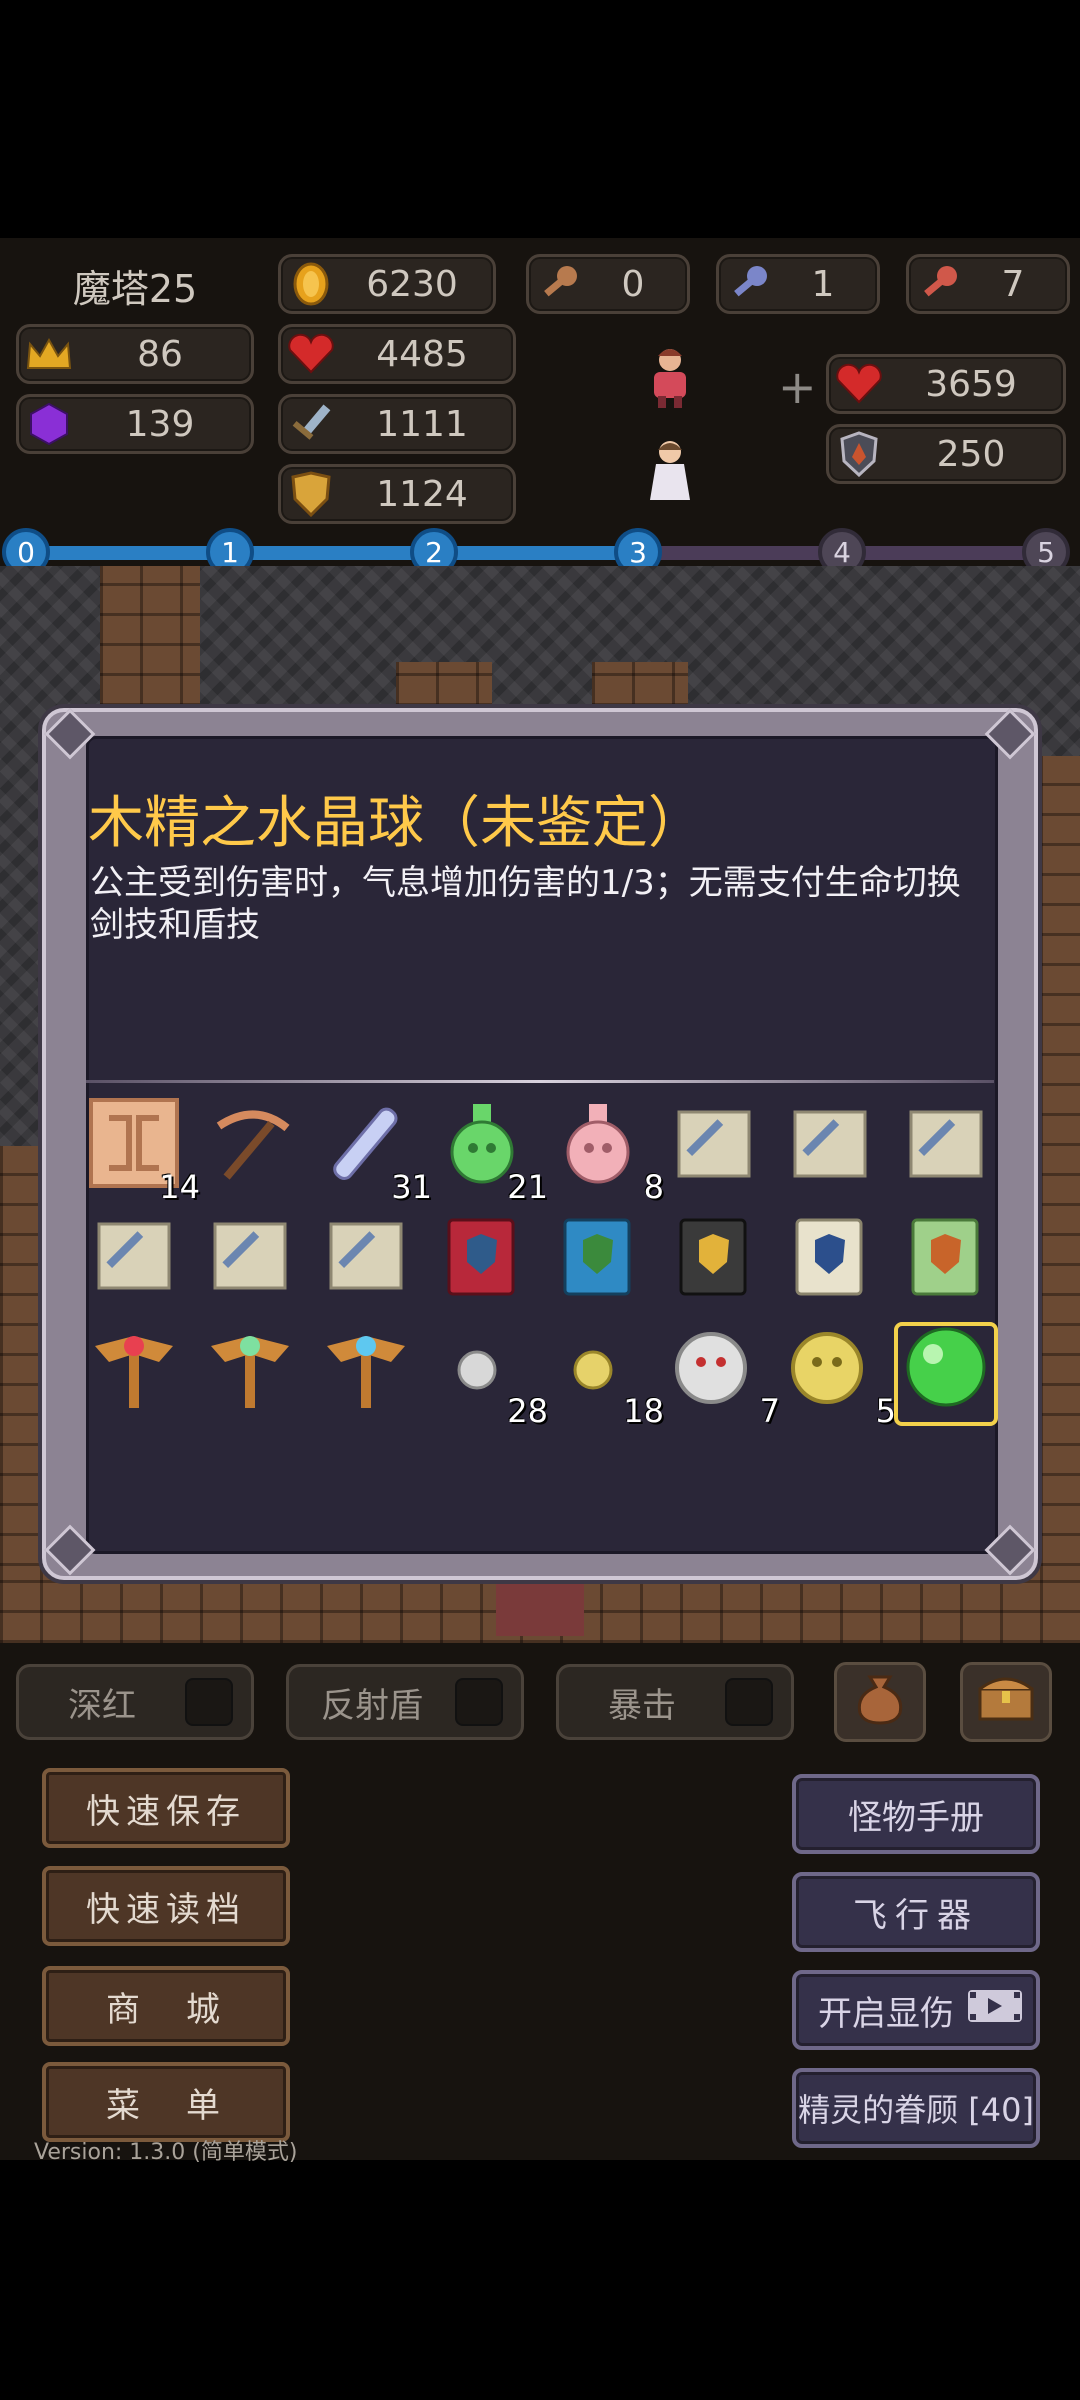 This screenshot has height=2400, width=1080. Describe the element at coordinates (135, 354) in the screenshot. I see `level-counter: 86` at that location.